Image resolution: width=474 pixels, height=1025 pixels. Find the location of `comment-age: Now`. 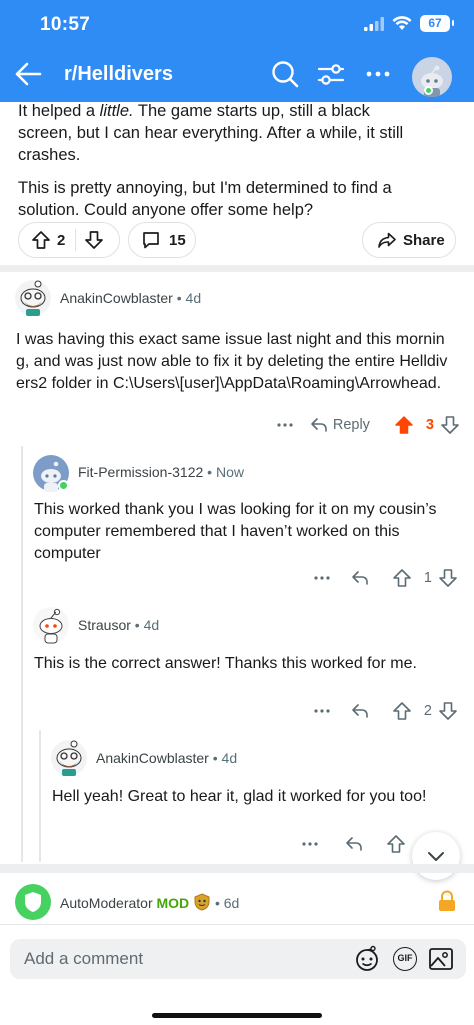

comment-age: Now is located at coordinates (229, 472).